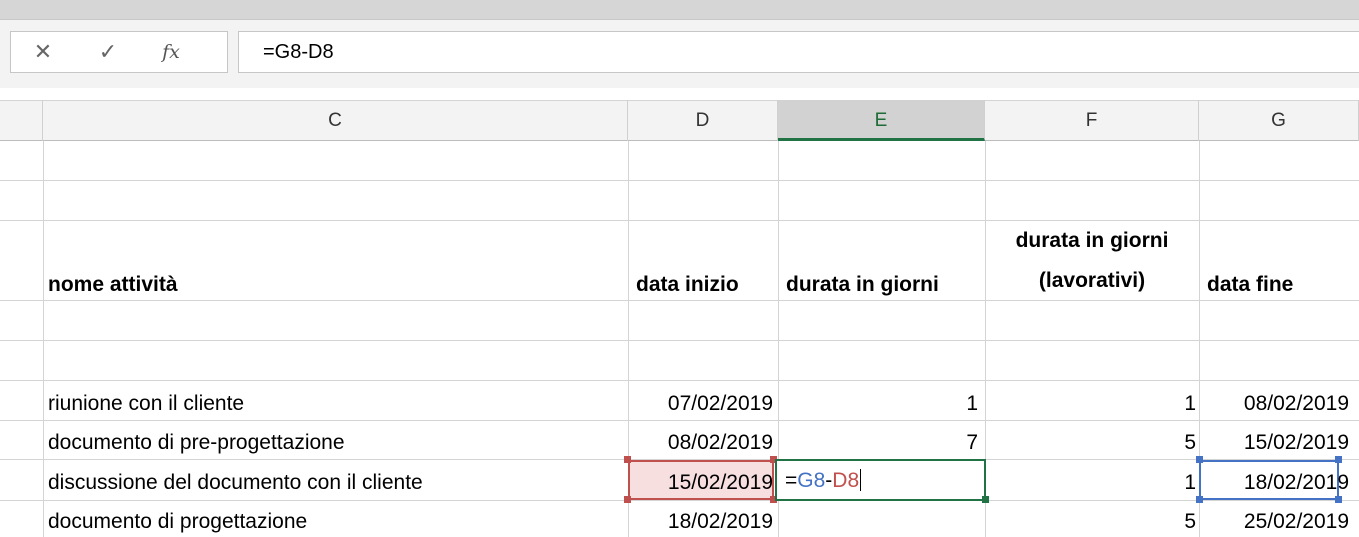 The width and height of the screenshot is (1359, 537). What do you see at coordinates (862, 284) in the screenshot?
I see `header-durata: durata in giorni` at bounding box center [862, 284].